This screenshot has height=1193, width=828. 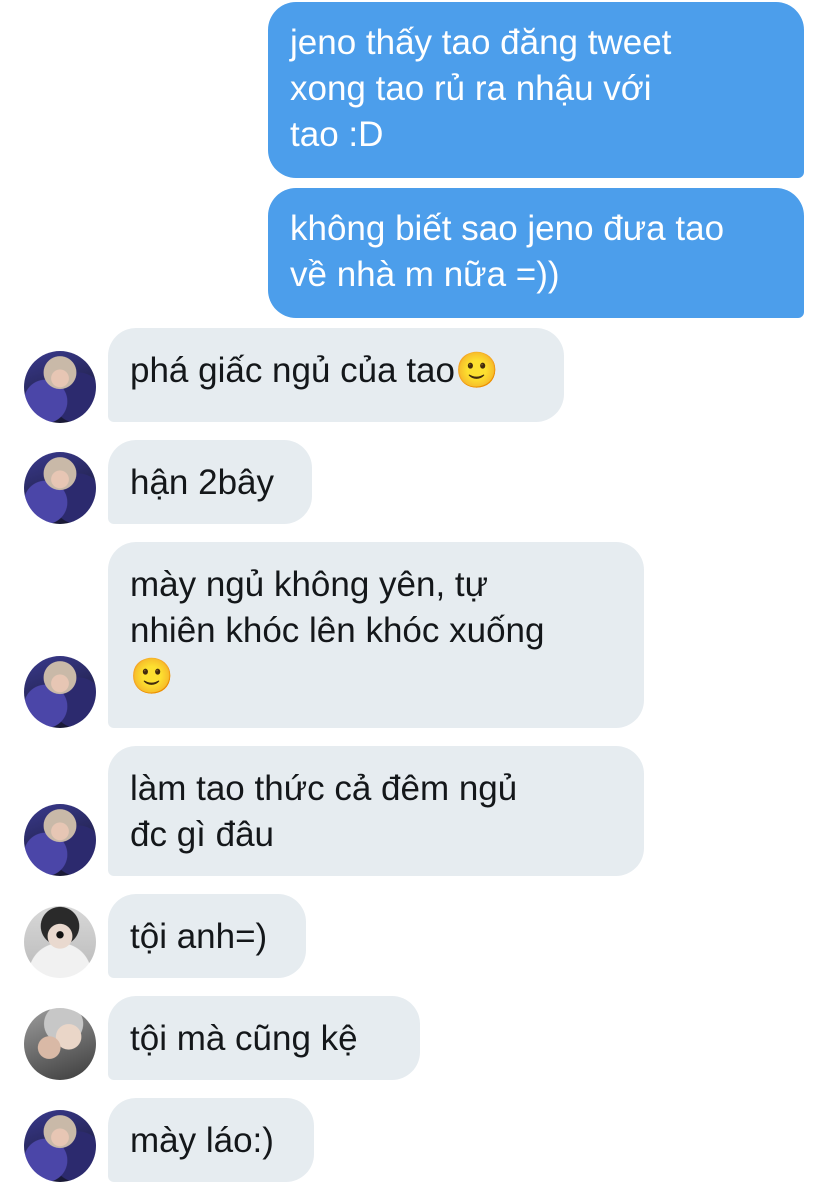 I want to click on message-bubble-received: tội mà cũng kệ, so click(x=264, y=1038).